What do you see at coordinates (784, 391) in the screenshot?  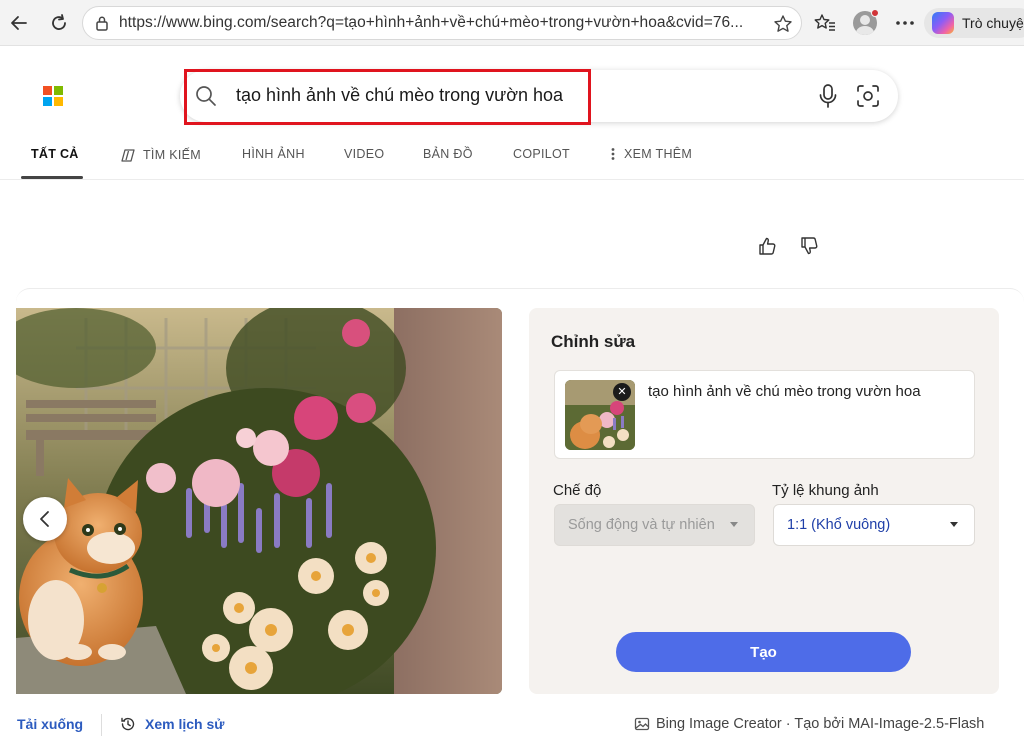 I see `prompt-text: tạo hình ảnh về chú mèo trong vườn hoa` at bounding box center [784, 391].